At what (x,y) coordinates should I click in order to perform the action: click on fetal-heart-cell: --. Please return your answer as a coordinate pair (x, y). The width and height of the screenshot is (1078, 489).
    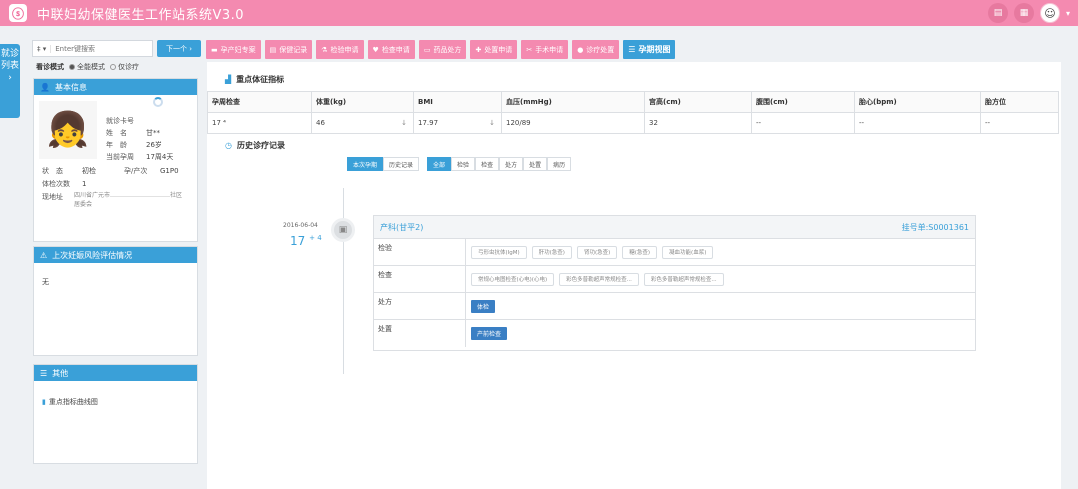
    Looking at the image, I should click on (917, 123).